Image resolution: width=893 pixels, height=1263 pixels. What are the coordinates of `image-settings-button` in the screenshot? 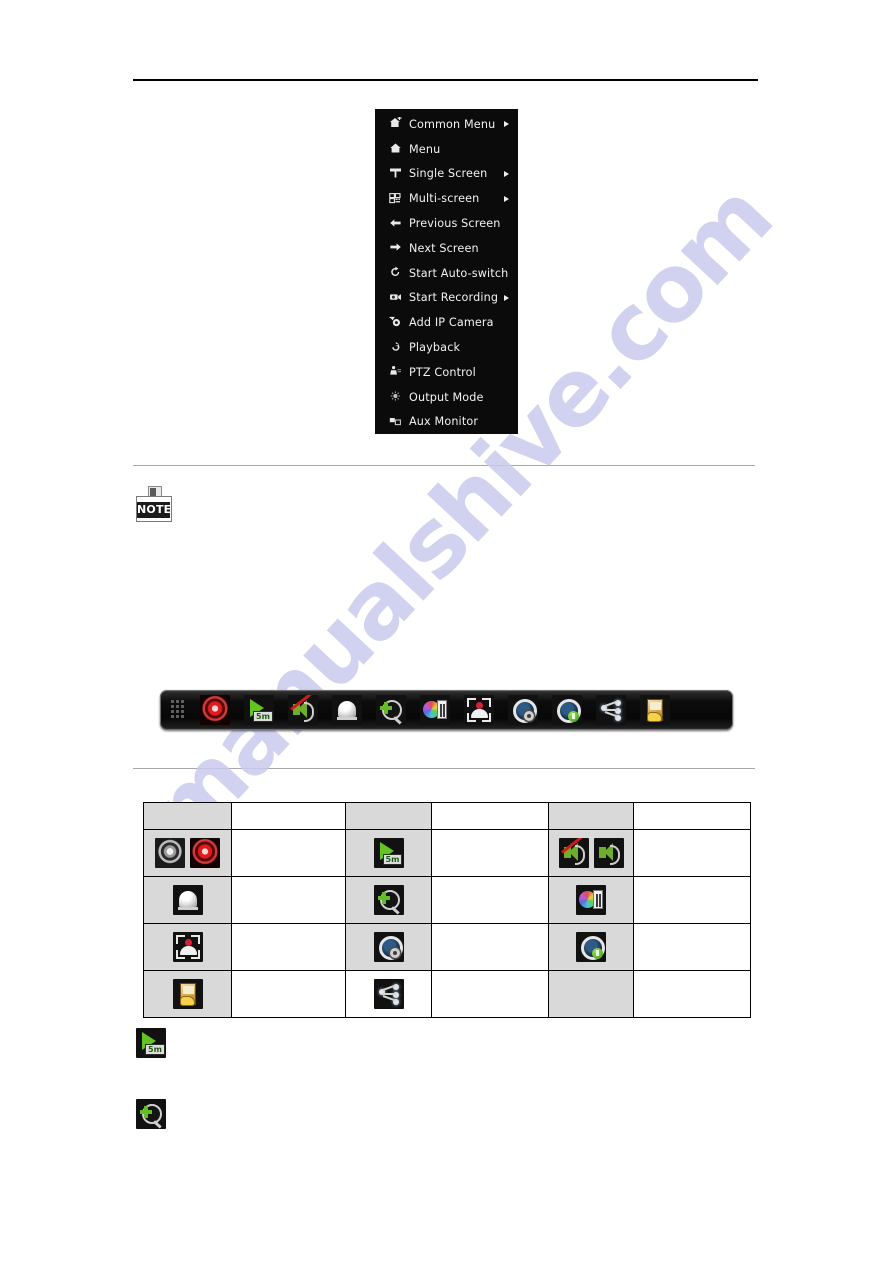 It's located at (435, 710).